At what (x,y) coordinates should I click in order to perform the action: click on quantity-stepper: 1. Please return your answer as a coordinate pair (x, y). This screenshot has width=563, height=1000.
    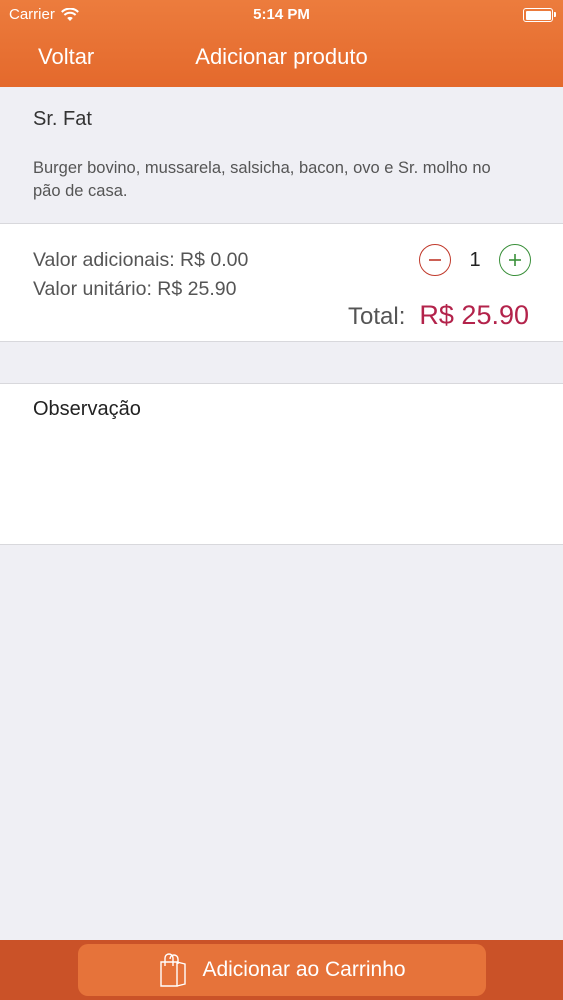
    Looking at the image, I should click on (475, 260).